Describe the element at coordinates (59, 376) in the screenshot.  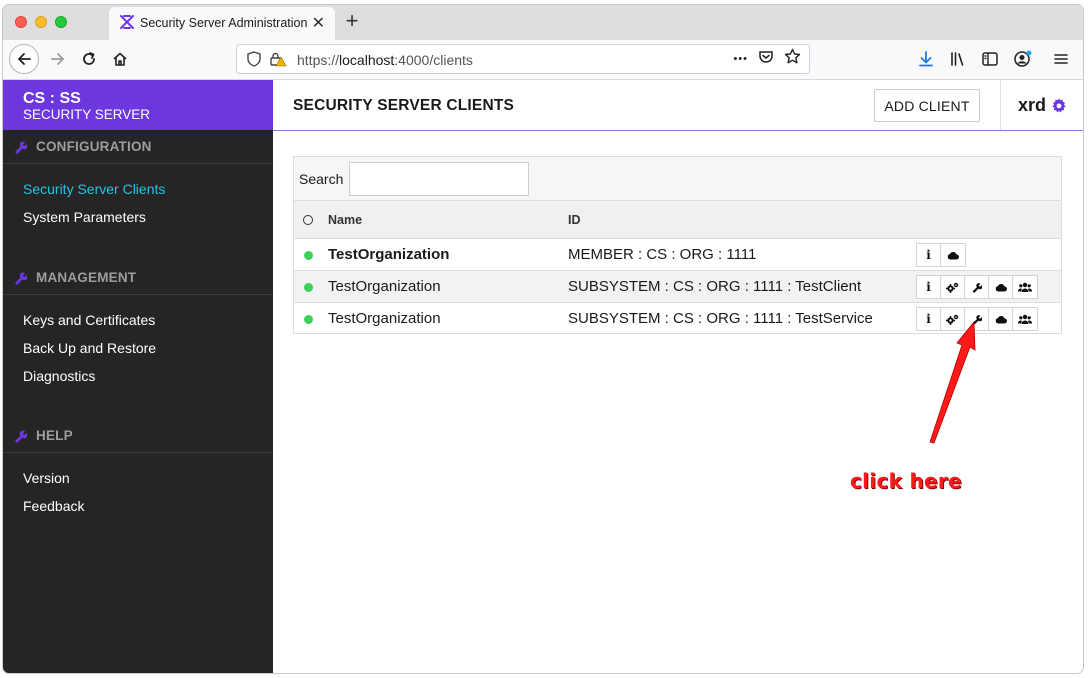
I see `sidebar-item-diagnostics: Diagnostics` at that location.